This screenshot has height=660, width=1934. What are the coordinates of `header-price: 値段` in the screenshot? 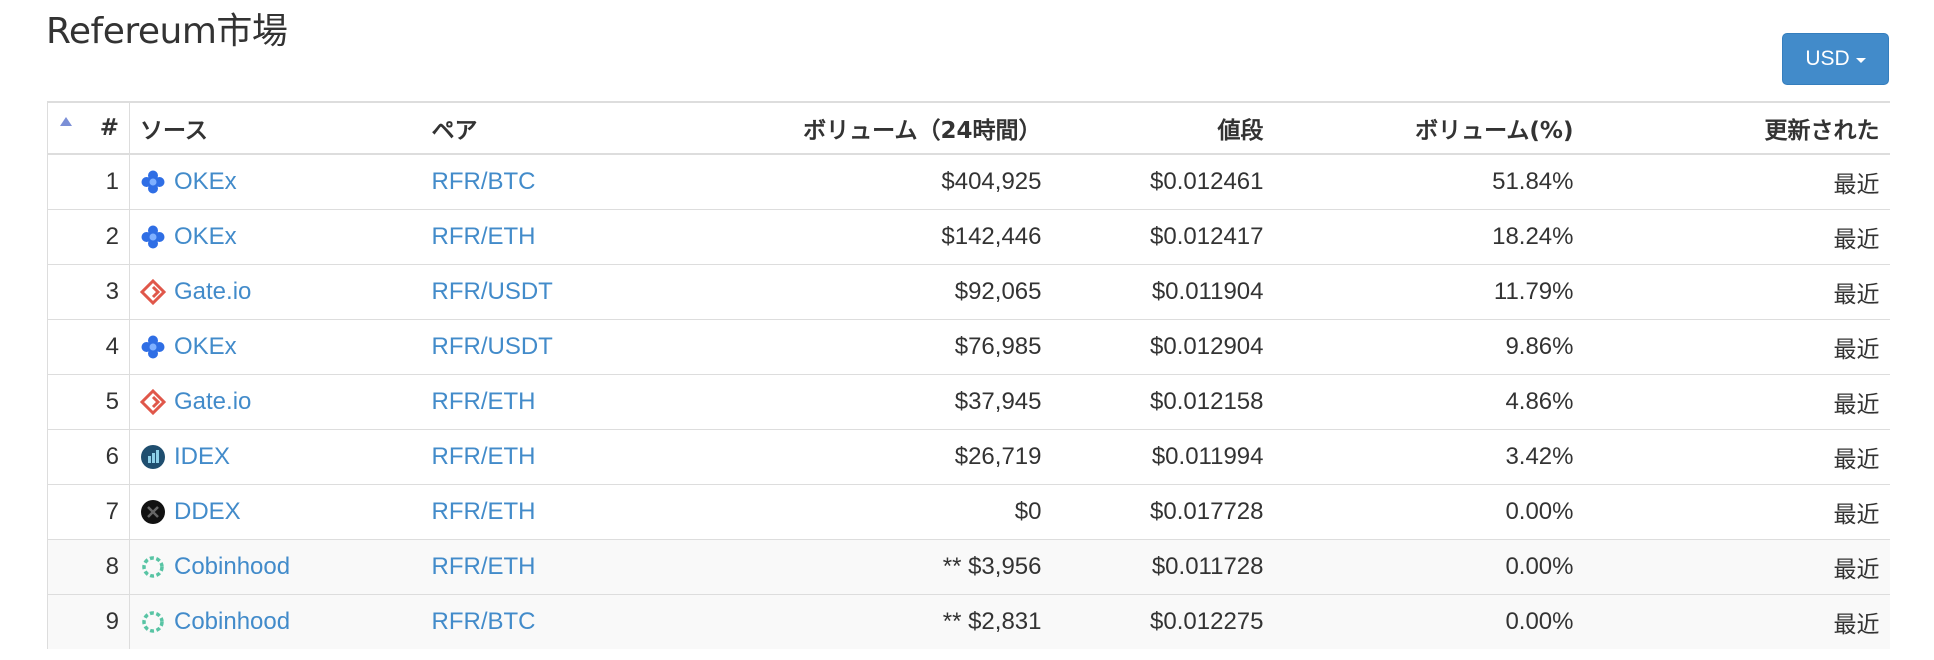 It's located at (1162, 128).